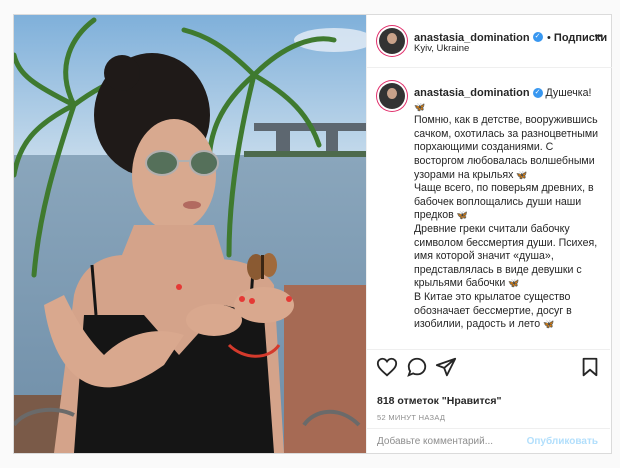 This screenshot has height=468, width=620. Describe the element at coordinates (392, 96) in the screenshot. I see `caption-avatar` at that location.